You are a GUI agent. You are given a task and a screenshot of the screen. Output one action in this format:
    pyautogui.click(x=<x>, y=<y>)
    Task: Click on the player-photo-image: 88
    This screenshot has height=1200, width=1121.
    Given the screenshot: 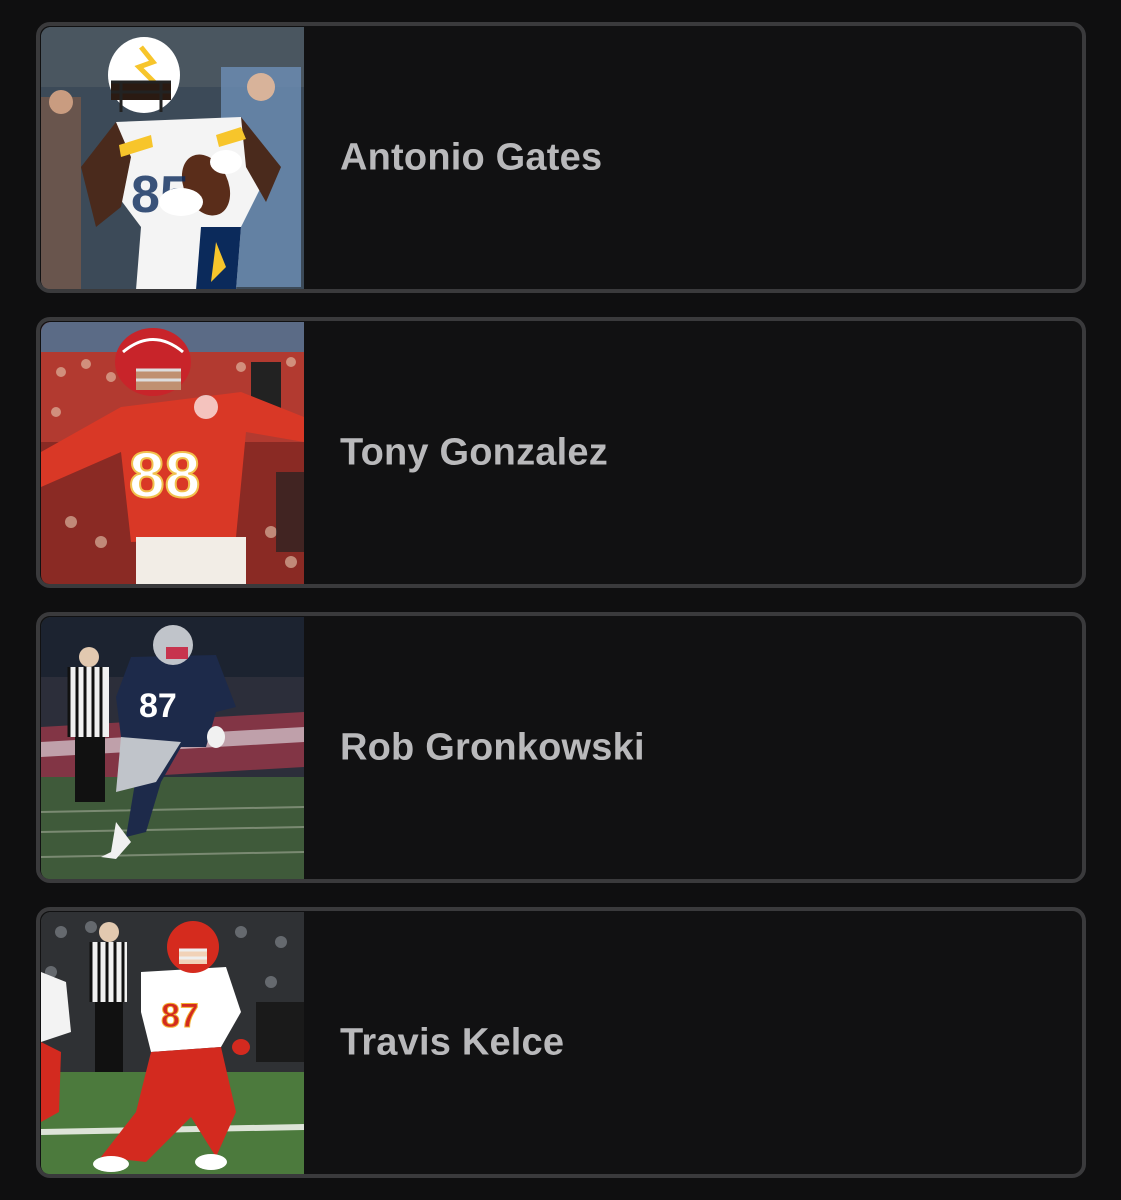 What is the action you would take?
    pyautogui.click(x=172, y=453)
    